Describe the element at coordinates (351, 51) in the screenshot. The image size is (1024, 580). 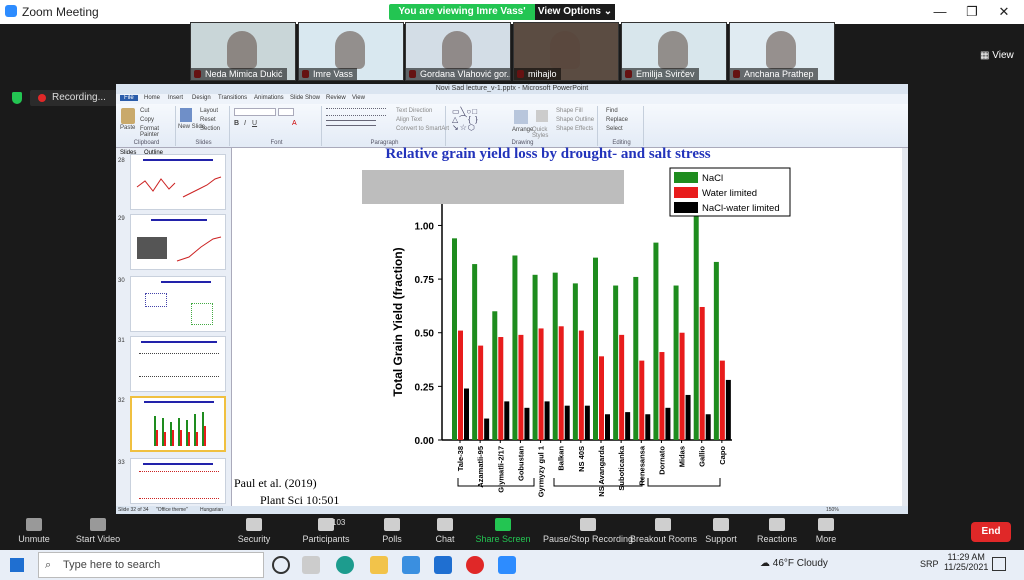
I see `participant-video: Imre Vass` at that location.